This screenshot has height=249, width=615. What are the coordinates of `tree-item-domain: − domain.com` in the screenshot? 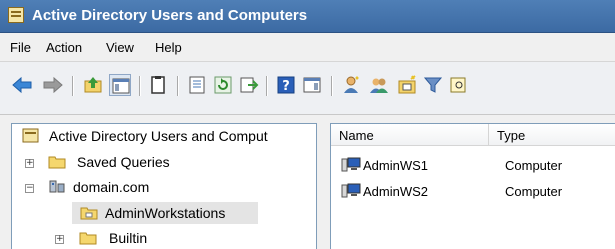 It's located at (164, 187).